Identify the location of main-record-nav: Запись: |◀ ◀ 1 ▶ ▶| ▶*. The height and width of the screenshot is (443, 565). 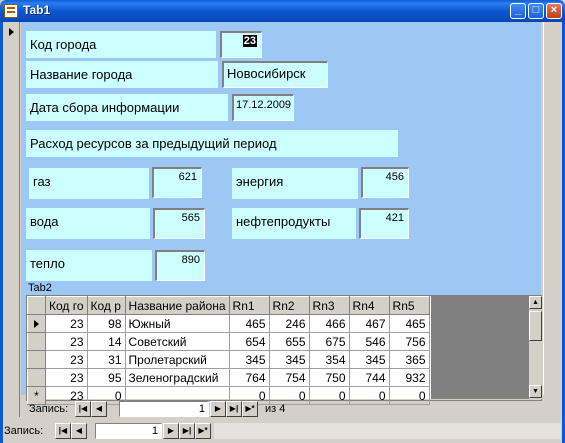
(282, 431).